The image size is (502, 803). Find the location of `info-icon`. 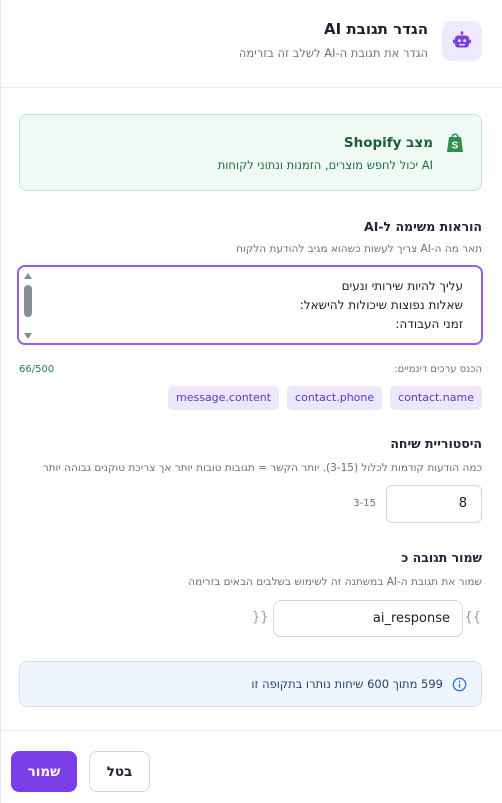

info-icon is located at coordinates (459, 684).